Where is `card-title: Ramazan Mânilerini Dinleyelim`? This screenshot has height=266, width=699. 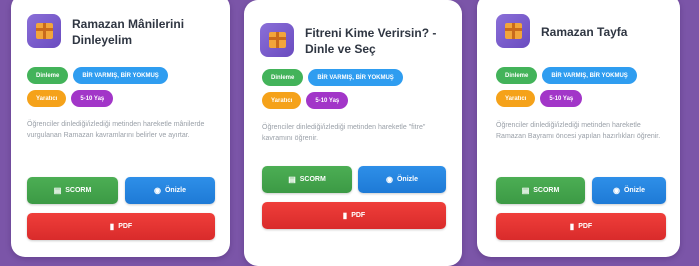 card-title: Ramazan Mânilerini Dinleyelim is located at coordinates (128, 32).